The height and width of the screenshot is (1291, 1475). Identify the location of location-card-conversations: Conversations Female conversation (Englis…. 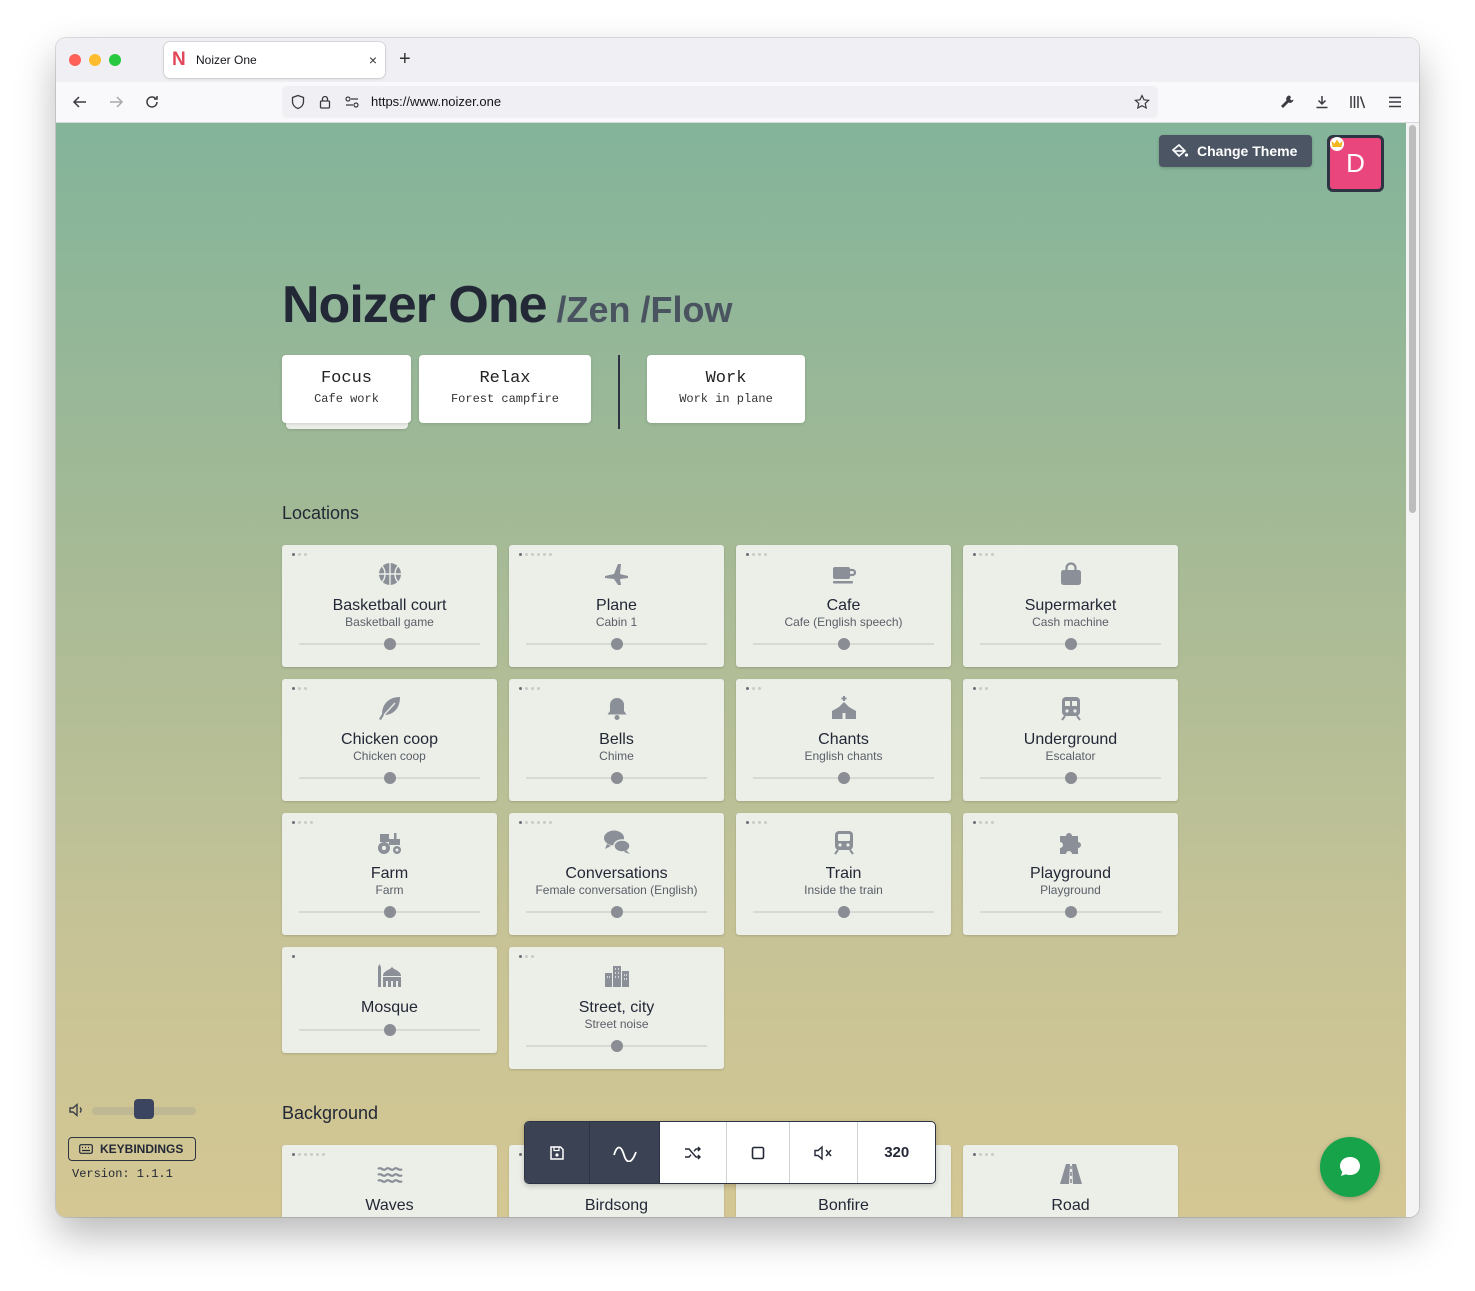
(616, 874).